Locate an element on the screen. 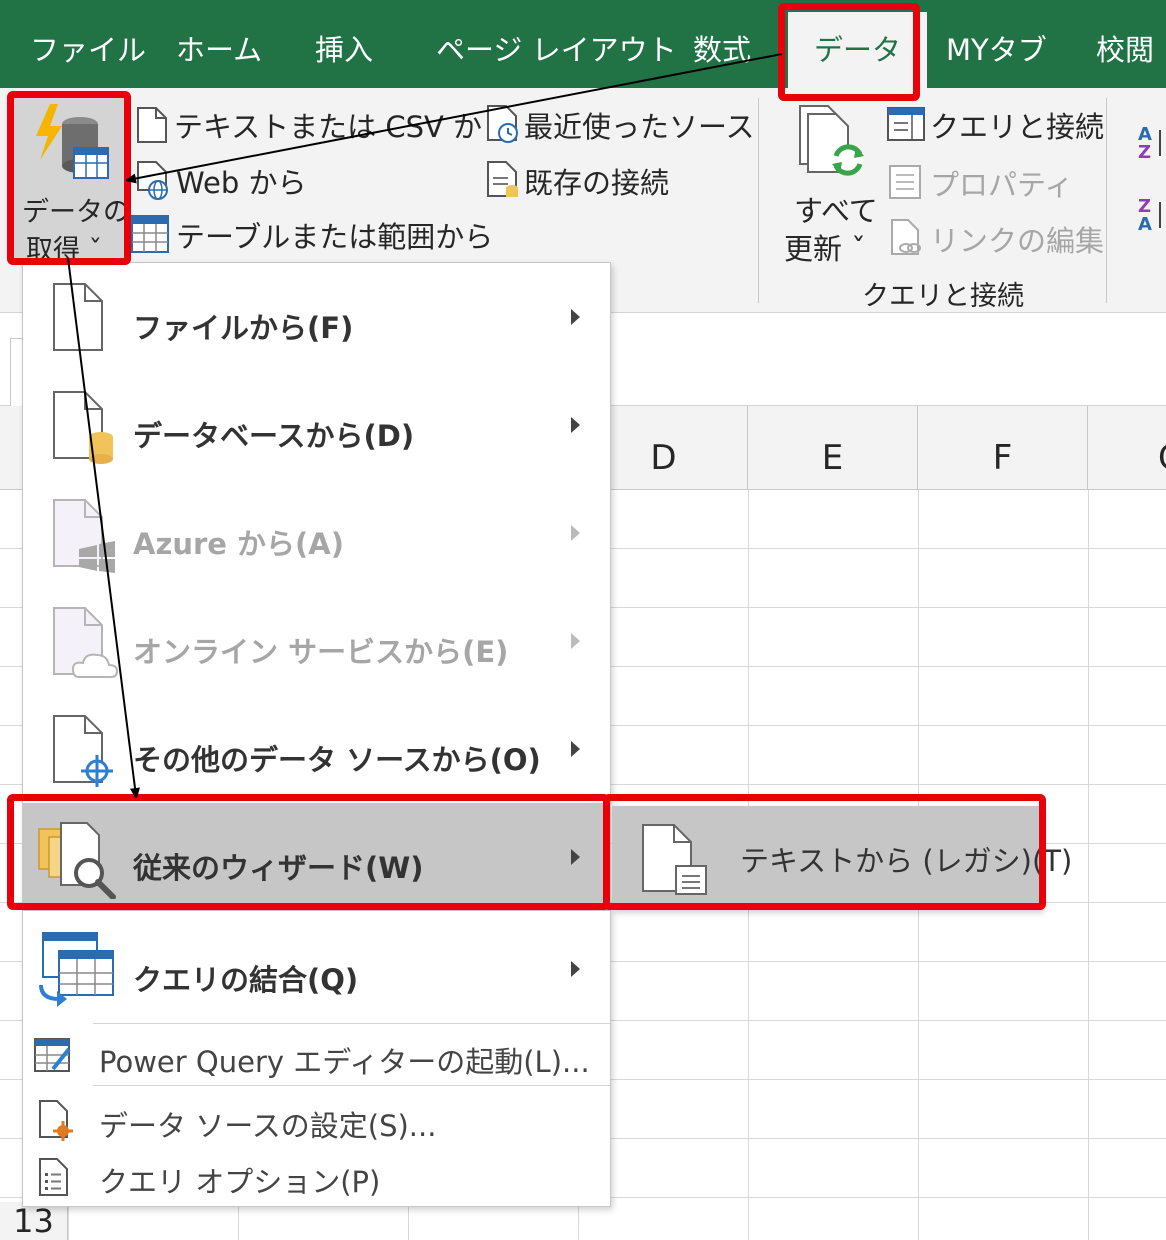  svg-text: A is located at coordinates (1145, 224).